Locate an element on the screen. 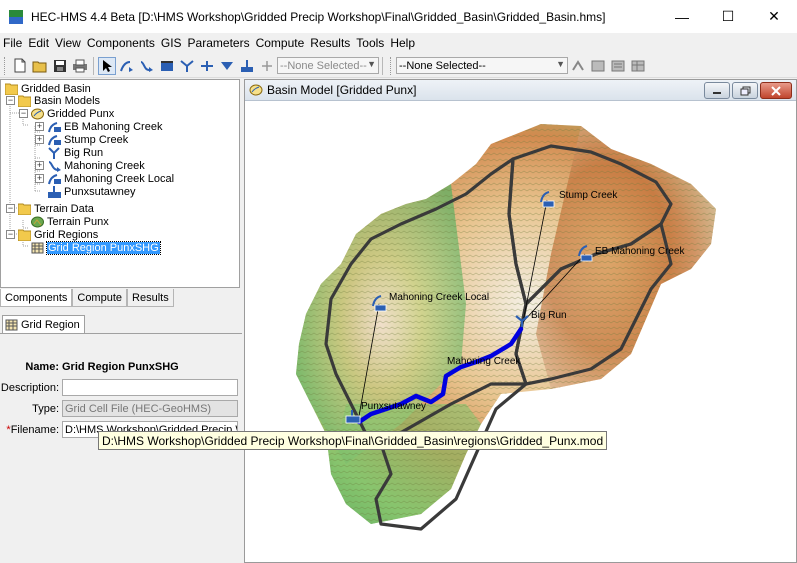 This screenshot has width=797, height=563. open-folder-icon is located at coordinates (40, 66).